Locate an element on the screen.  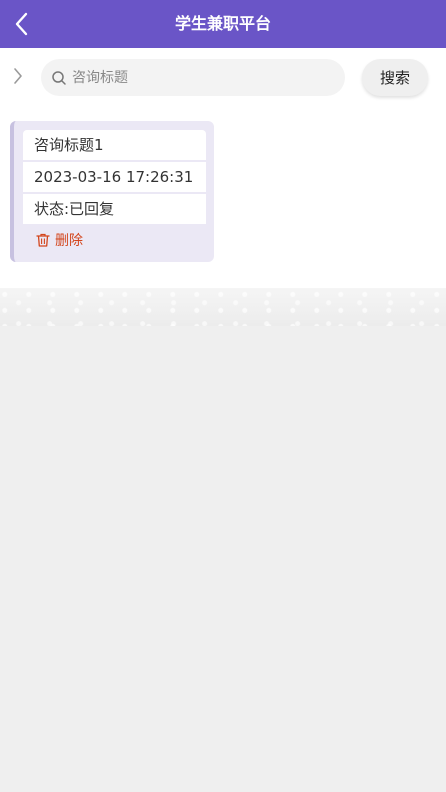
search-box is located at coordinates (193, 77).